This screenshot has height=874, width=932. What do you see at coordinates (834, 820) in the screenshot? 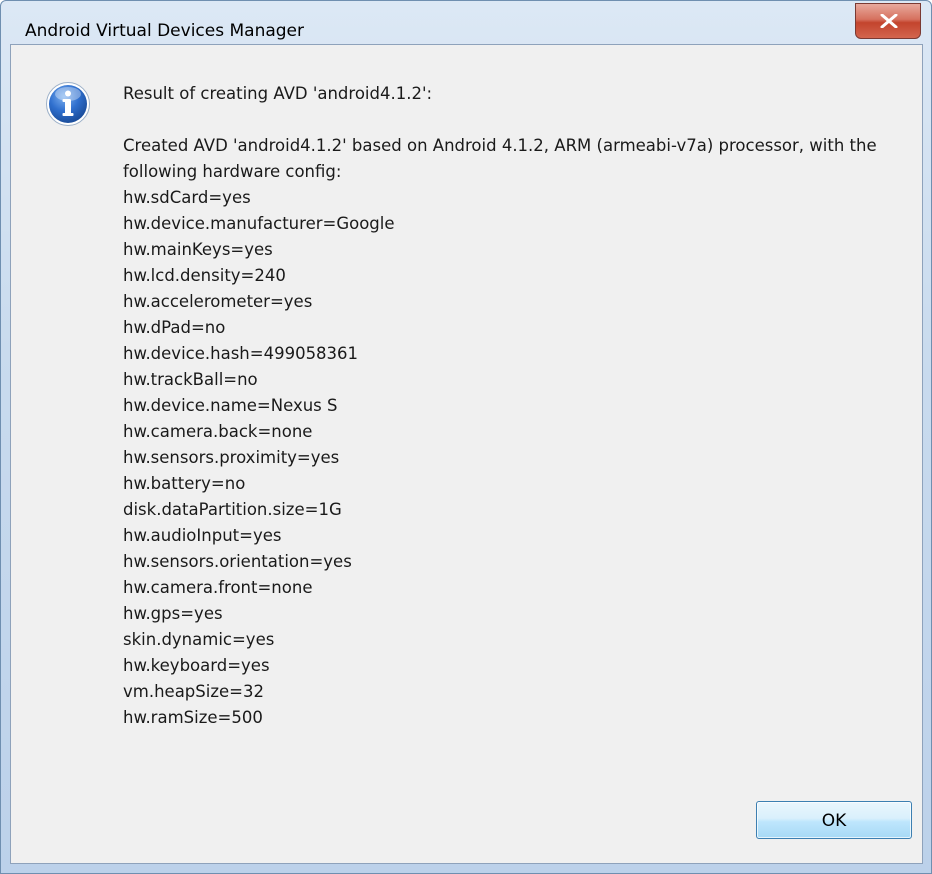
I see `ok-button: OK` at bounding box center [834, 820].